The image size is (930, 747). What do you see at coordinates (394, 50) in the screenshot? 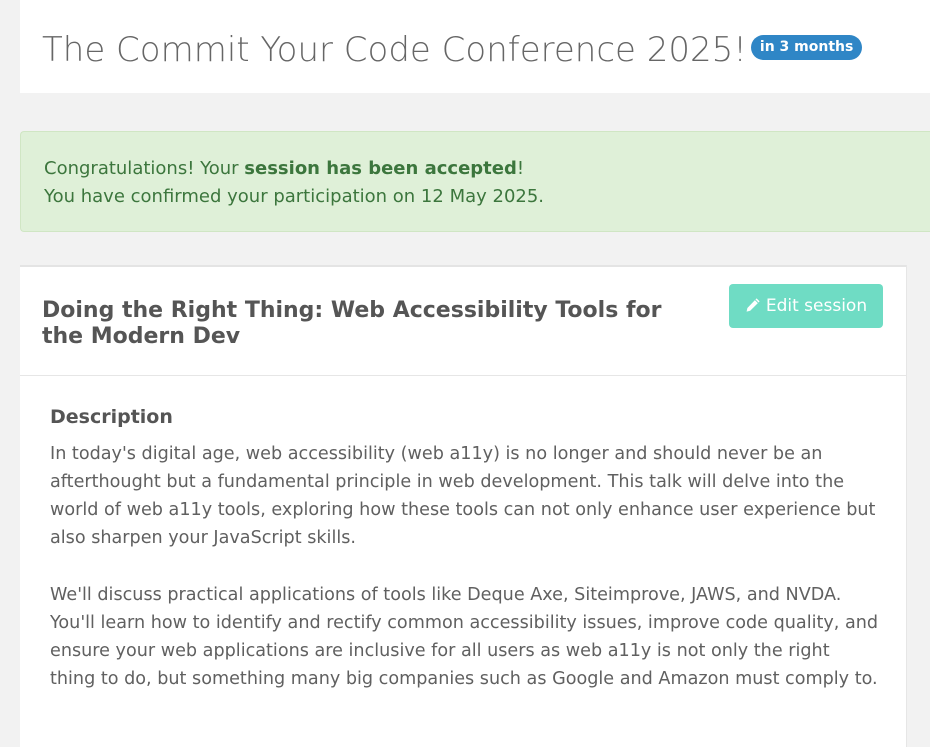
I see `page-title-text: The Commit Your Code Conference 2025!` at bounding box center [394, 50].